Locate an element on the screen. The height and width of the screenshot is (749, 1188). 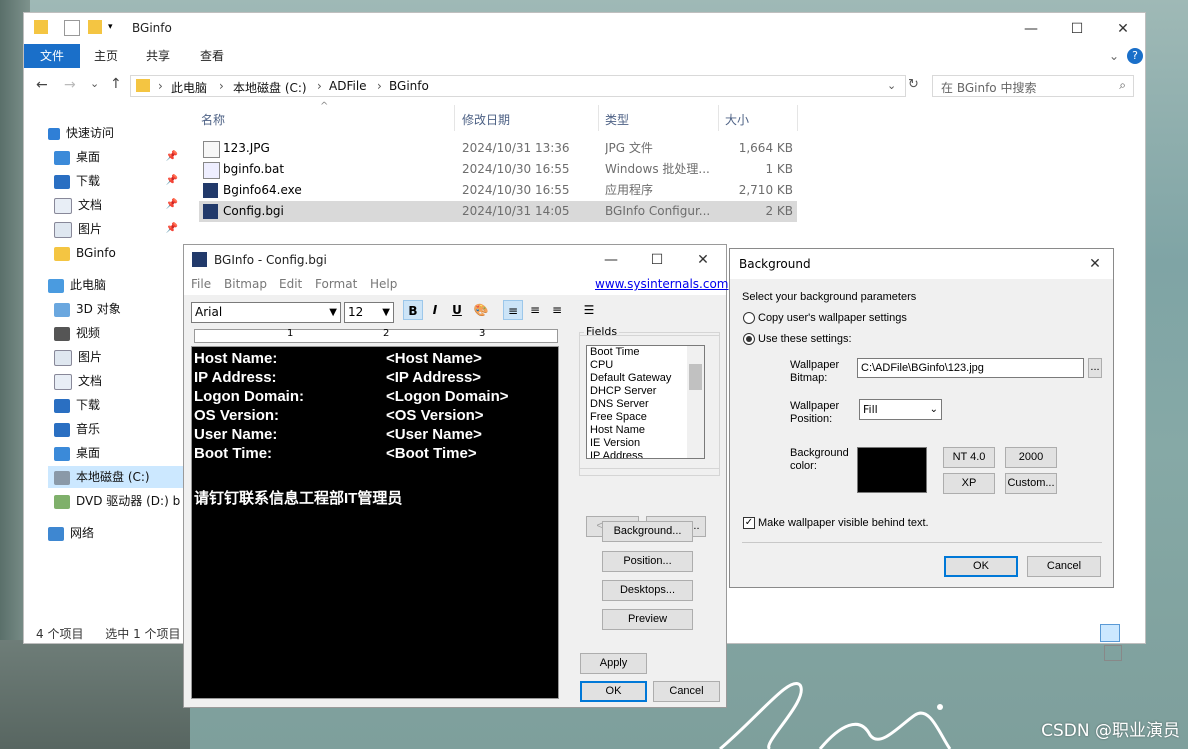
forward-icon: → is located at coordinates (70, 85).